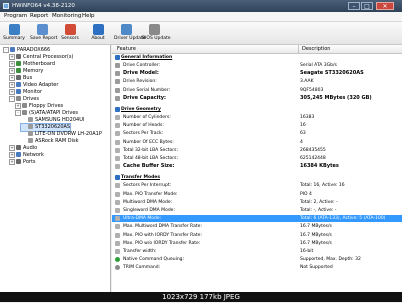  Describe the element at coordinates (298, 49) in the screenshot. I see `column-separator` at that location.